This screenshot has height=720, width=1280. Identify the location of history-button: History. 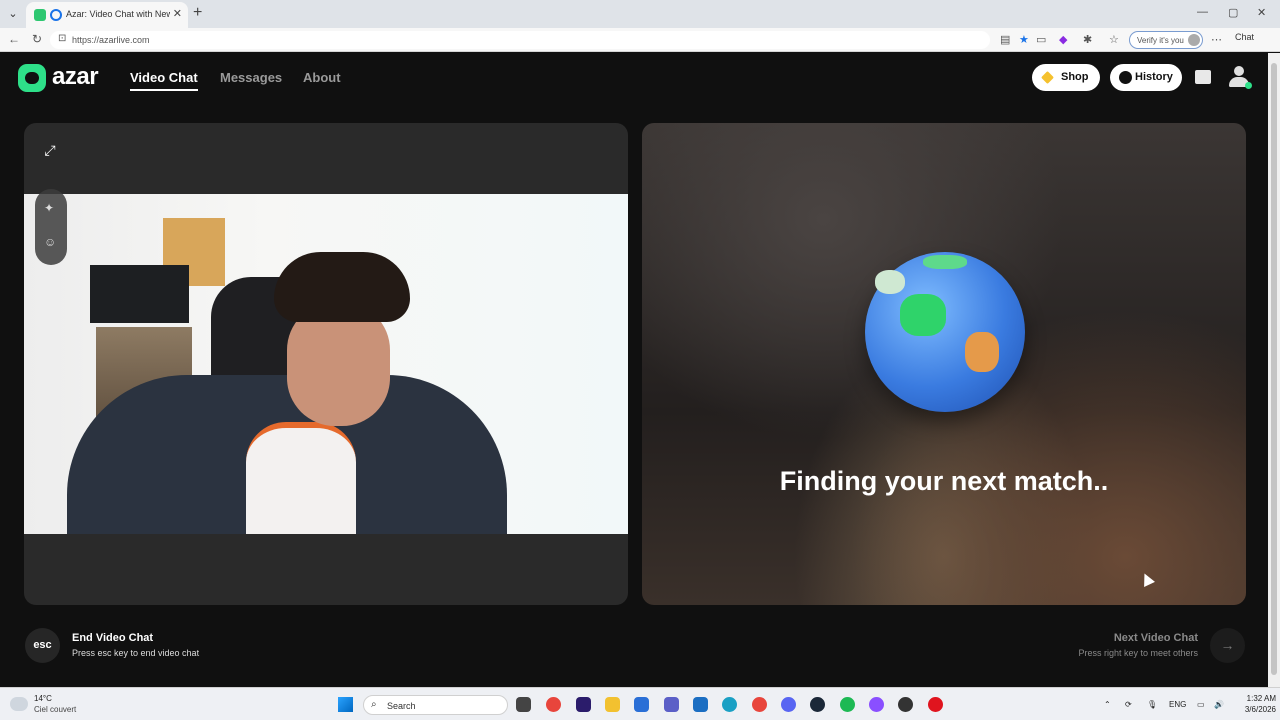
(1146, 77).